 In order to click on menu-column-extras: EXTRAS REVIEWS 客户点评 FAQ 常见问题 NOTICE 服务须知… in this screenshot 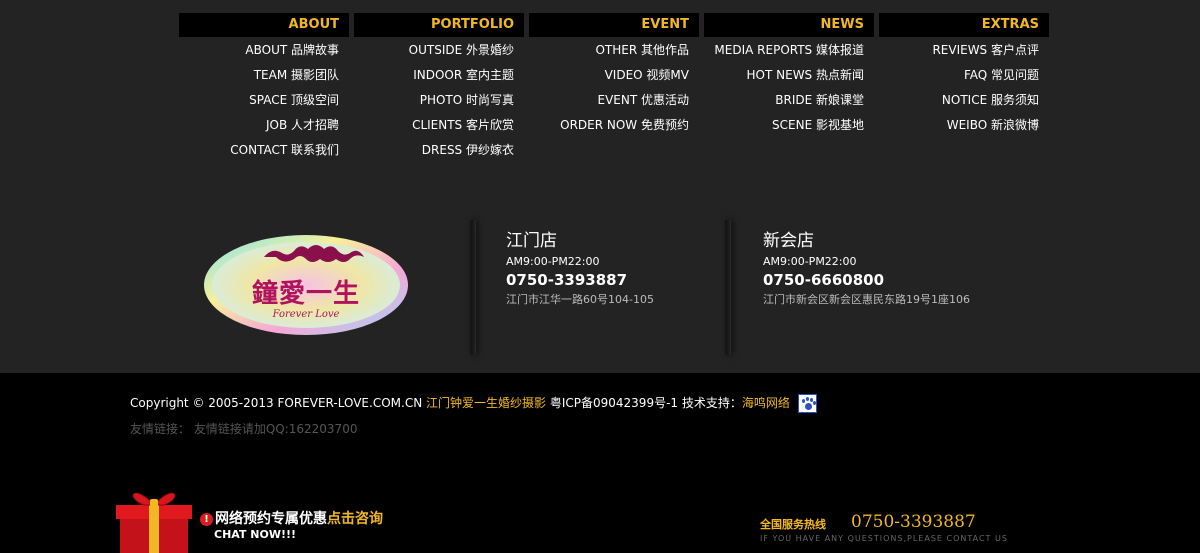, I will do `click(964, 76)`.